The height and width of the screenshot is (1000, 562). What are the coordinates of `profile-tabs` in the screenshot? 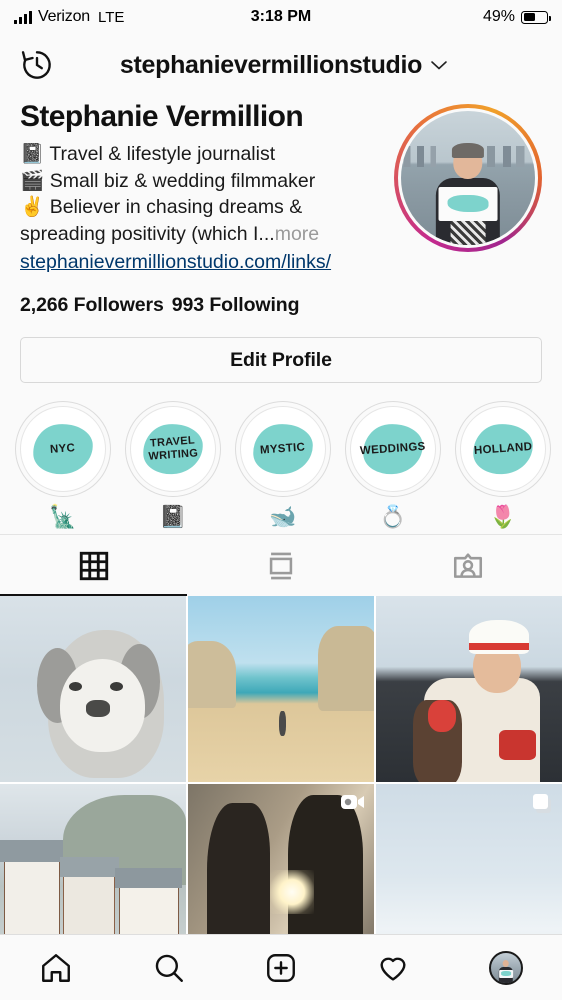 It's located at (281, 565).